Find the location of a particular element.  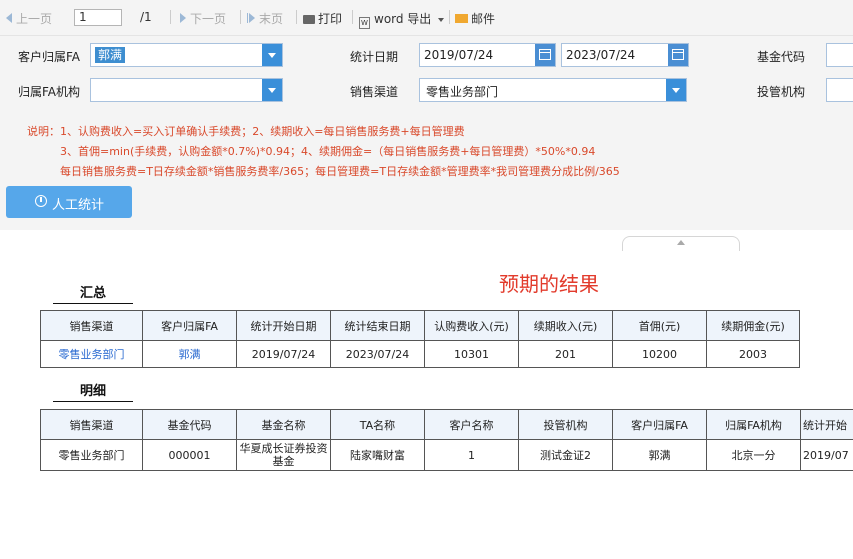

customer-fa-link: 郭满 is located at coordinates (189, 354).